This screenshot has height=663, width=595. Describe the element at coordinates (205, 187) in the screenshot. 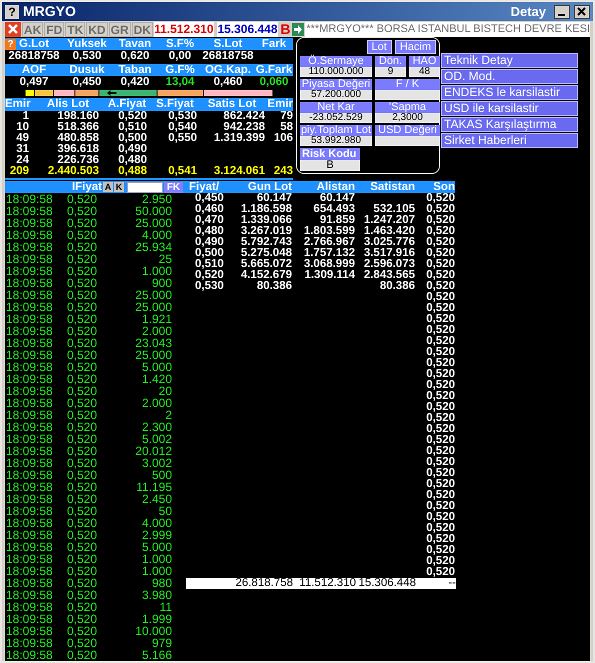

I see `column-header: Fiyat/` at that location.